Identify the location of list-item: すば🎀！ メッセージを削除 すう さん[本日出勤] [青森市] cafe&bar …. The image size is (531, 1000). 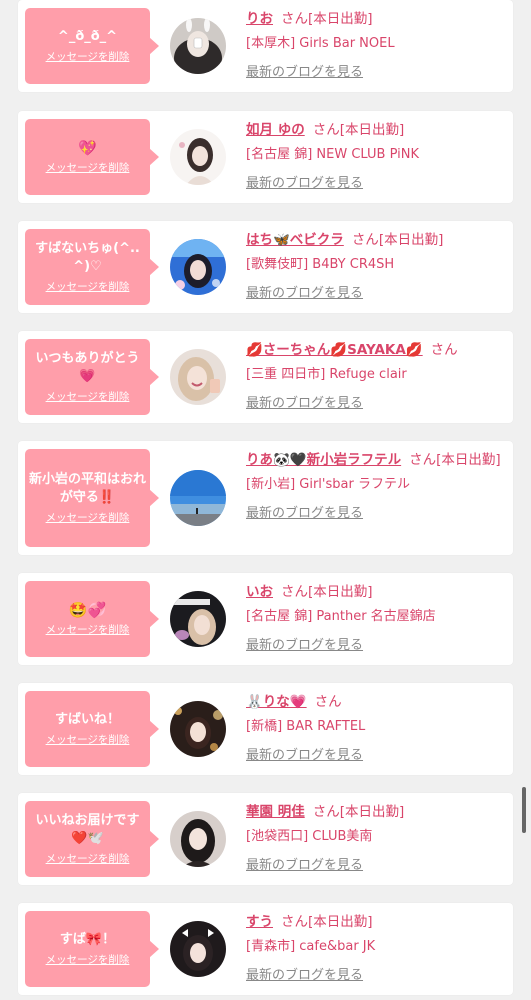
(265, 949).